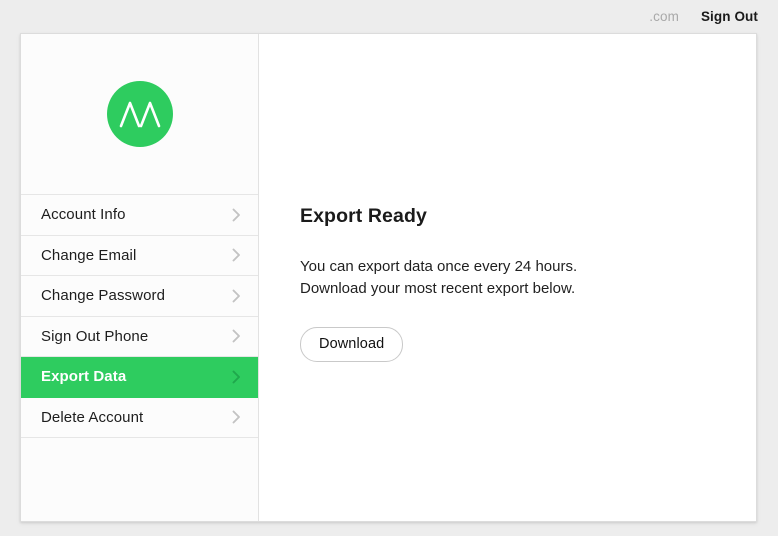 The height and width of the screenshot is (536, 778). What do you see at coordinates (84, 377) in the screenshot?
I see `sidebar-item-label: Export Data` at bounding box center [84, 377].